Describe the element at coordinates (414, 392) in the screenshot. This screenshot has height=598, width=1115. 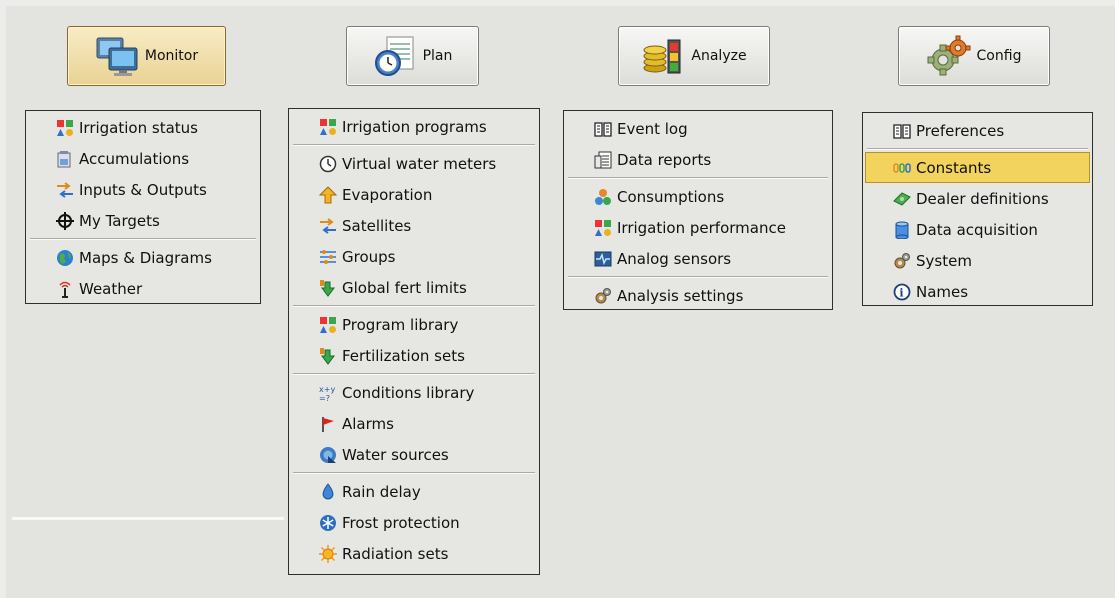
I see `menu-item-conditions-library: x+y =? Conditions library` at that location.